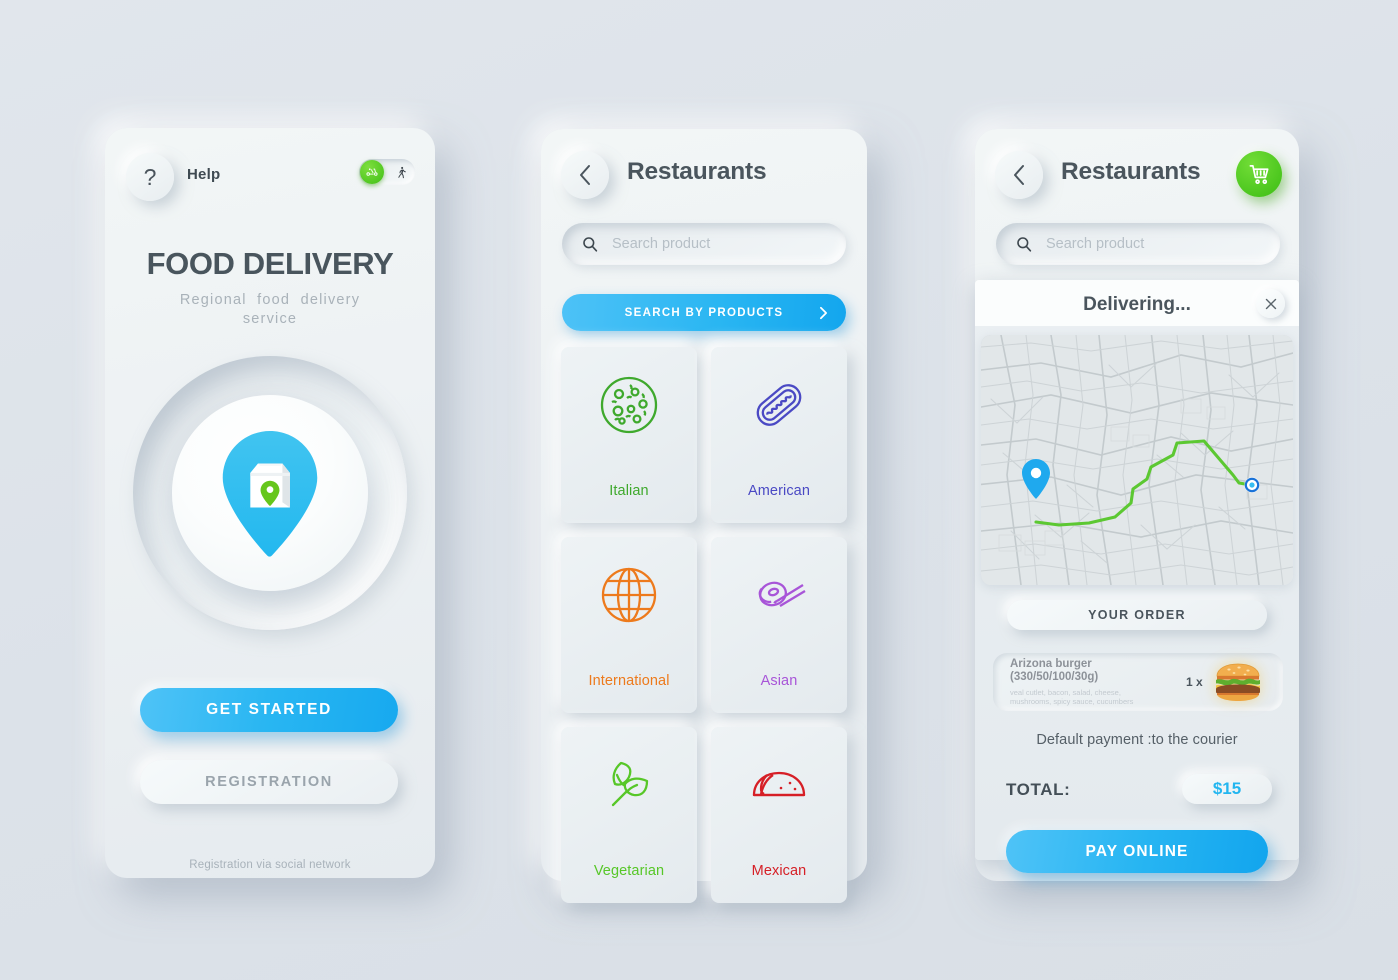 The image size is (1398, 980). What do you see at coordinates (269, 710) in the screenshot?
I see `get-started-button: GET STARTED` at bounding box center [269, 710].